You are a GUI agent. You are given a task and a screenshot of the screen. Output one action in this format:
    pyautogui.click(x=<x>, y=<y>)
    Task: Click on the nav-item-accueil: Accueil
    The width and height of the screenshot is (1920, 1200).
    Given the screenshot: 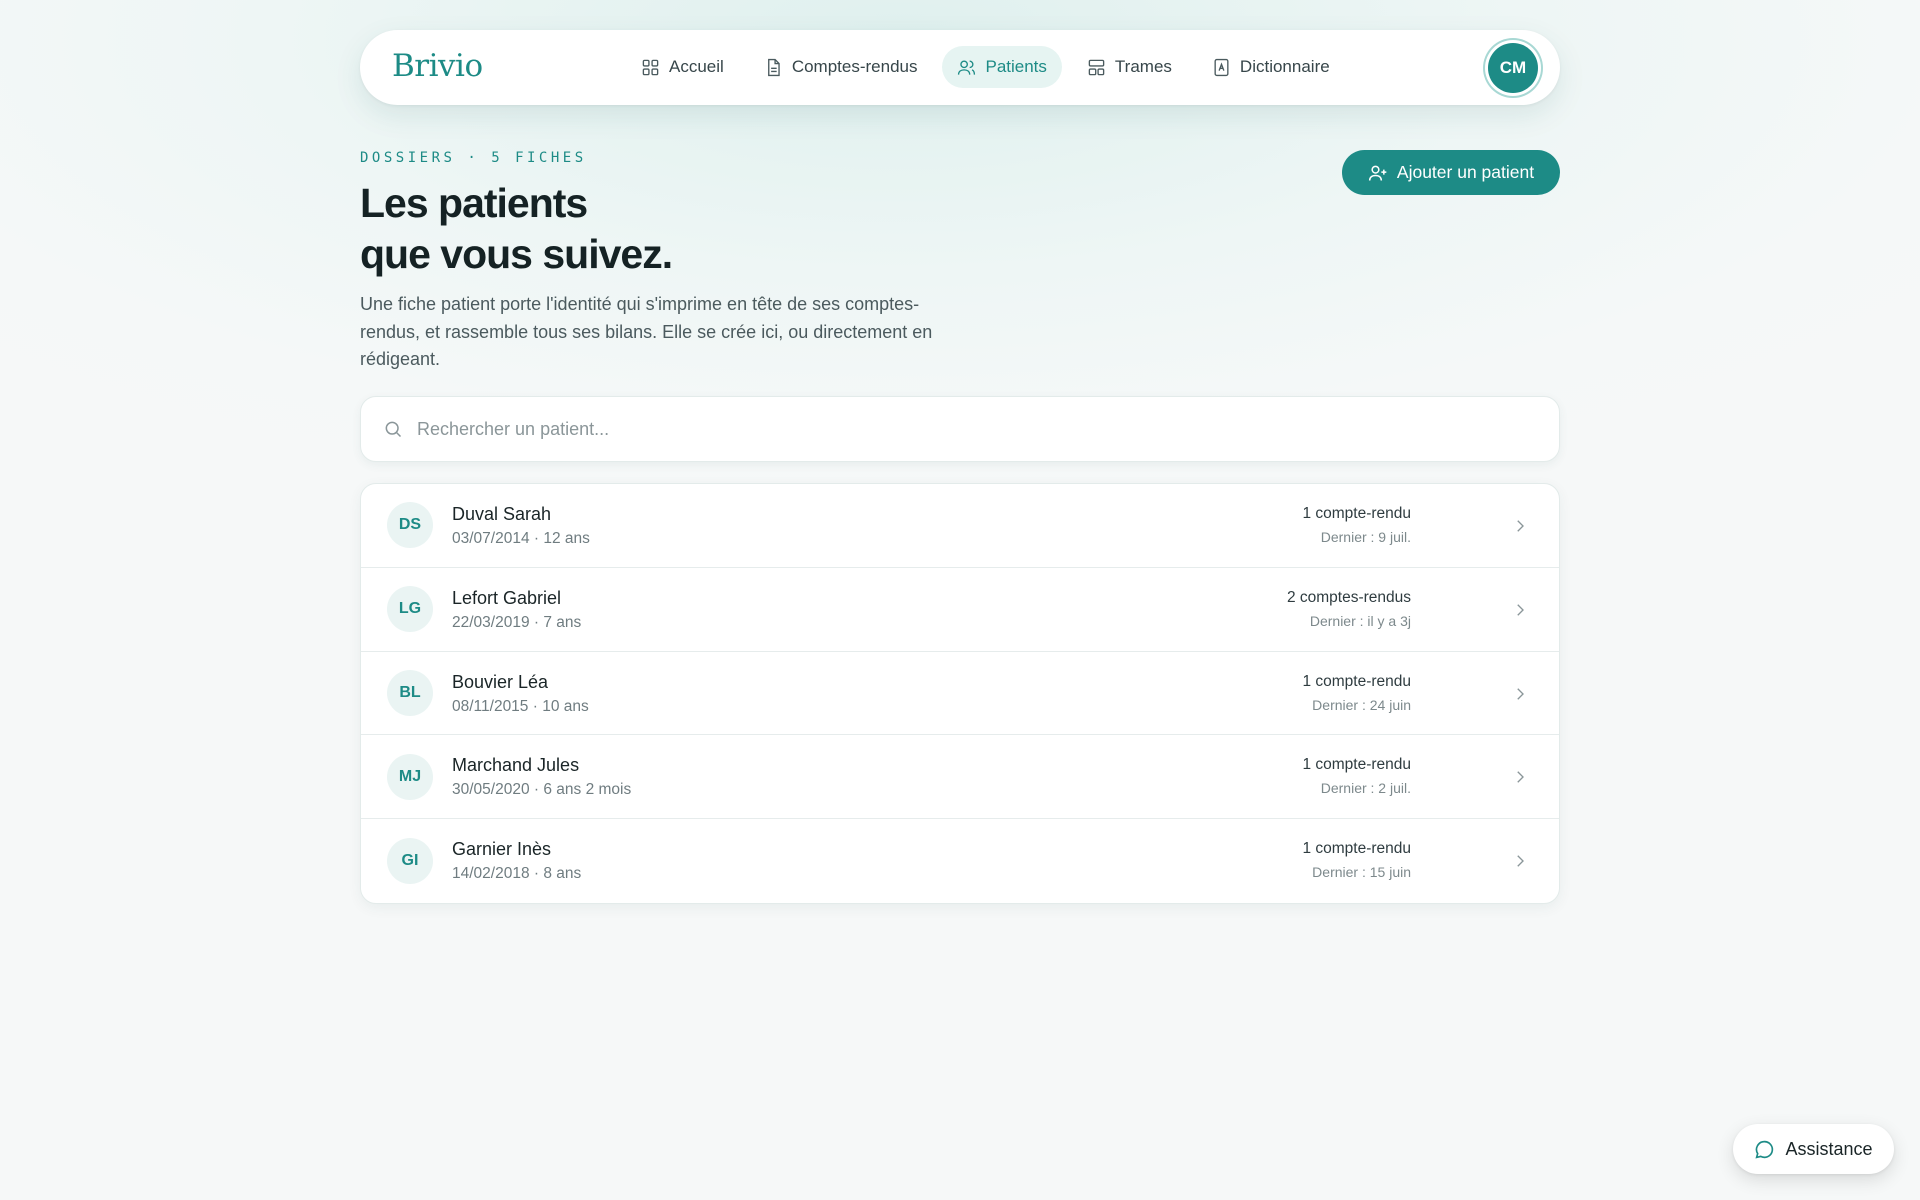 What is the action you would take?
    pyautogui.click(x=682, y=67)
    